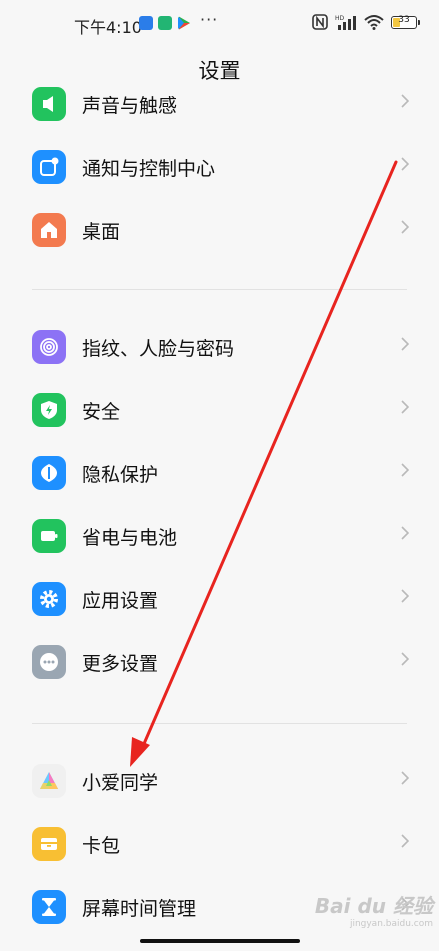  I want to click on nfc-icon, so click(320, 22).